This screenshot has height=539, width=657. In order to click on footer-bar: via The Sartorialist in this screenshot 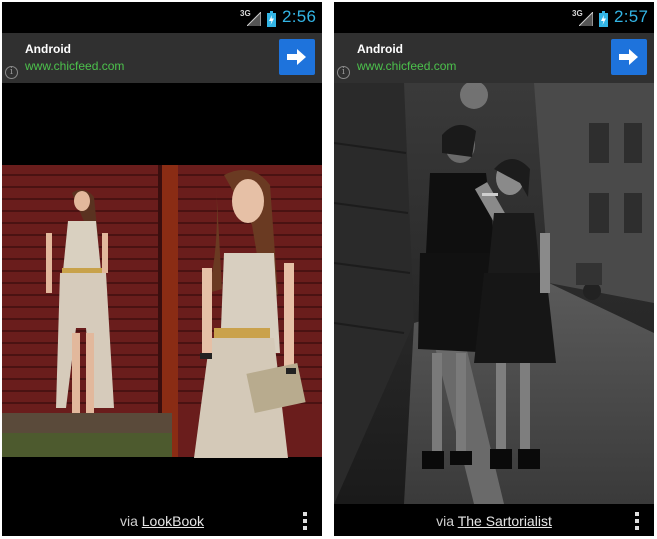, I will do `click(494, 520)`.